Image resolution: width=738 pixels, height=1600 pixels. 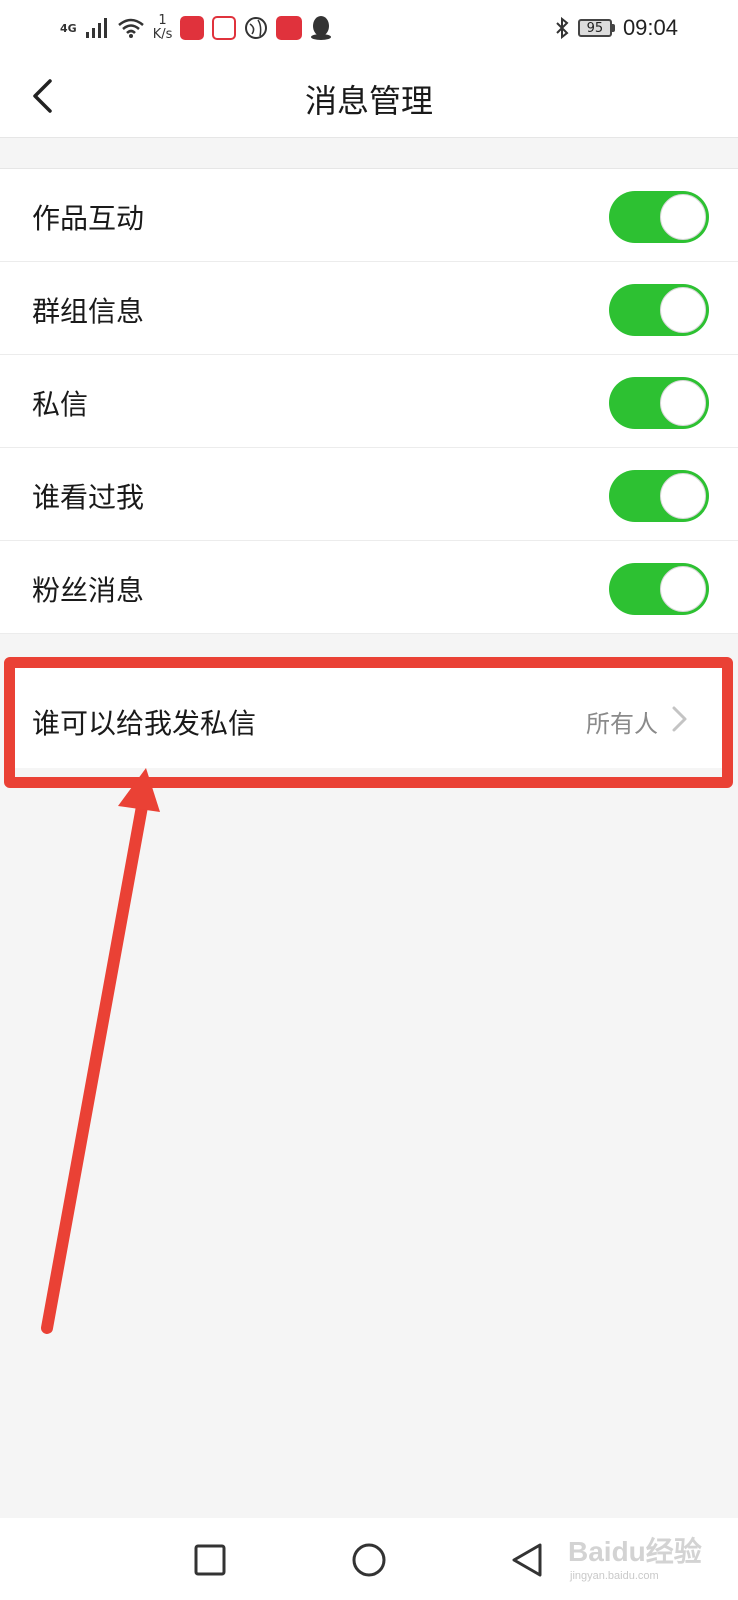 I want to click on setting-row-group-info: 群组信息, so click(x=369, y=308).